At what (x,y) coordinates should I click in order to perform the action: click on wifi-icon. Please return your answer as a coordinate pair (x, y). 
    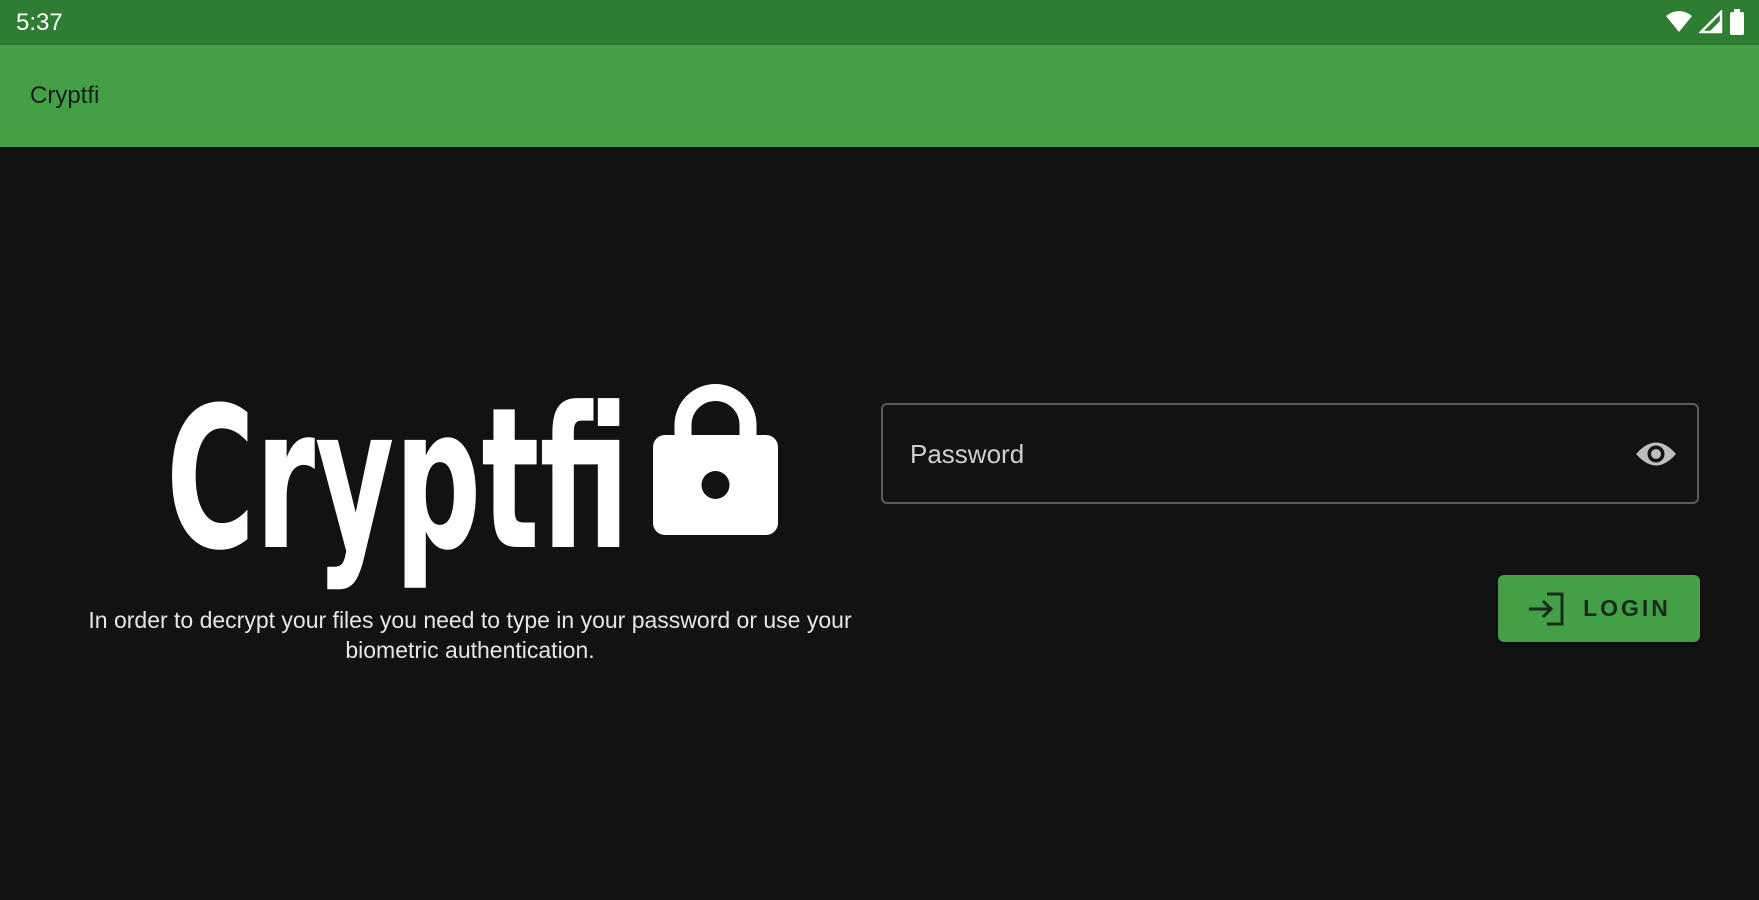
    Looking at the image, I should click on (1679, 21).